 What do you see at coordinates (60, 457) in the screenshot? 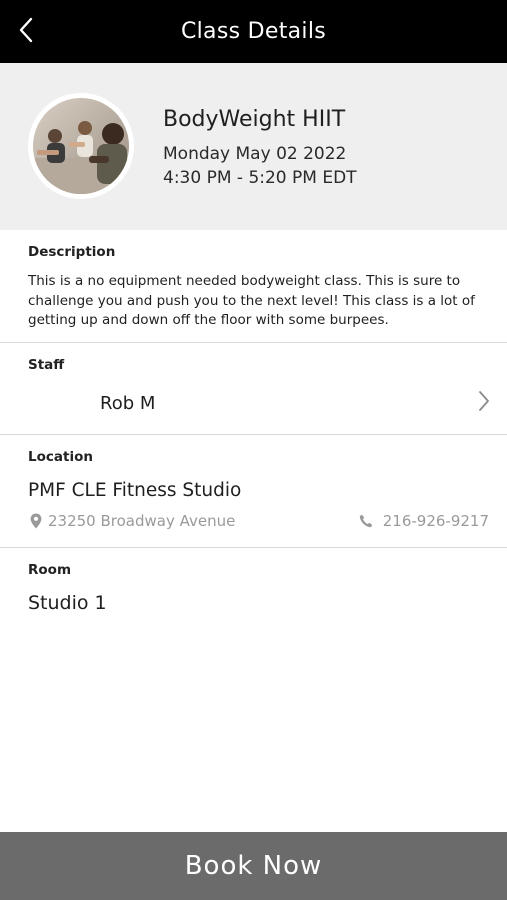
I see `location-label: Location` at bounding box center [60, 457].